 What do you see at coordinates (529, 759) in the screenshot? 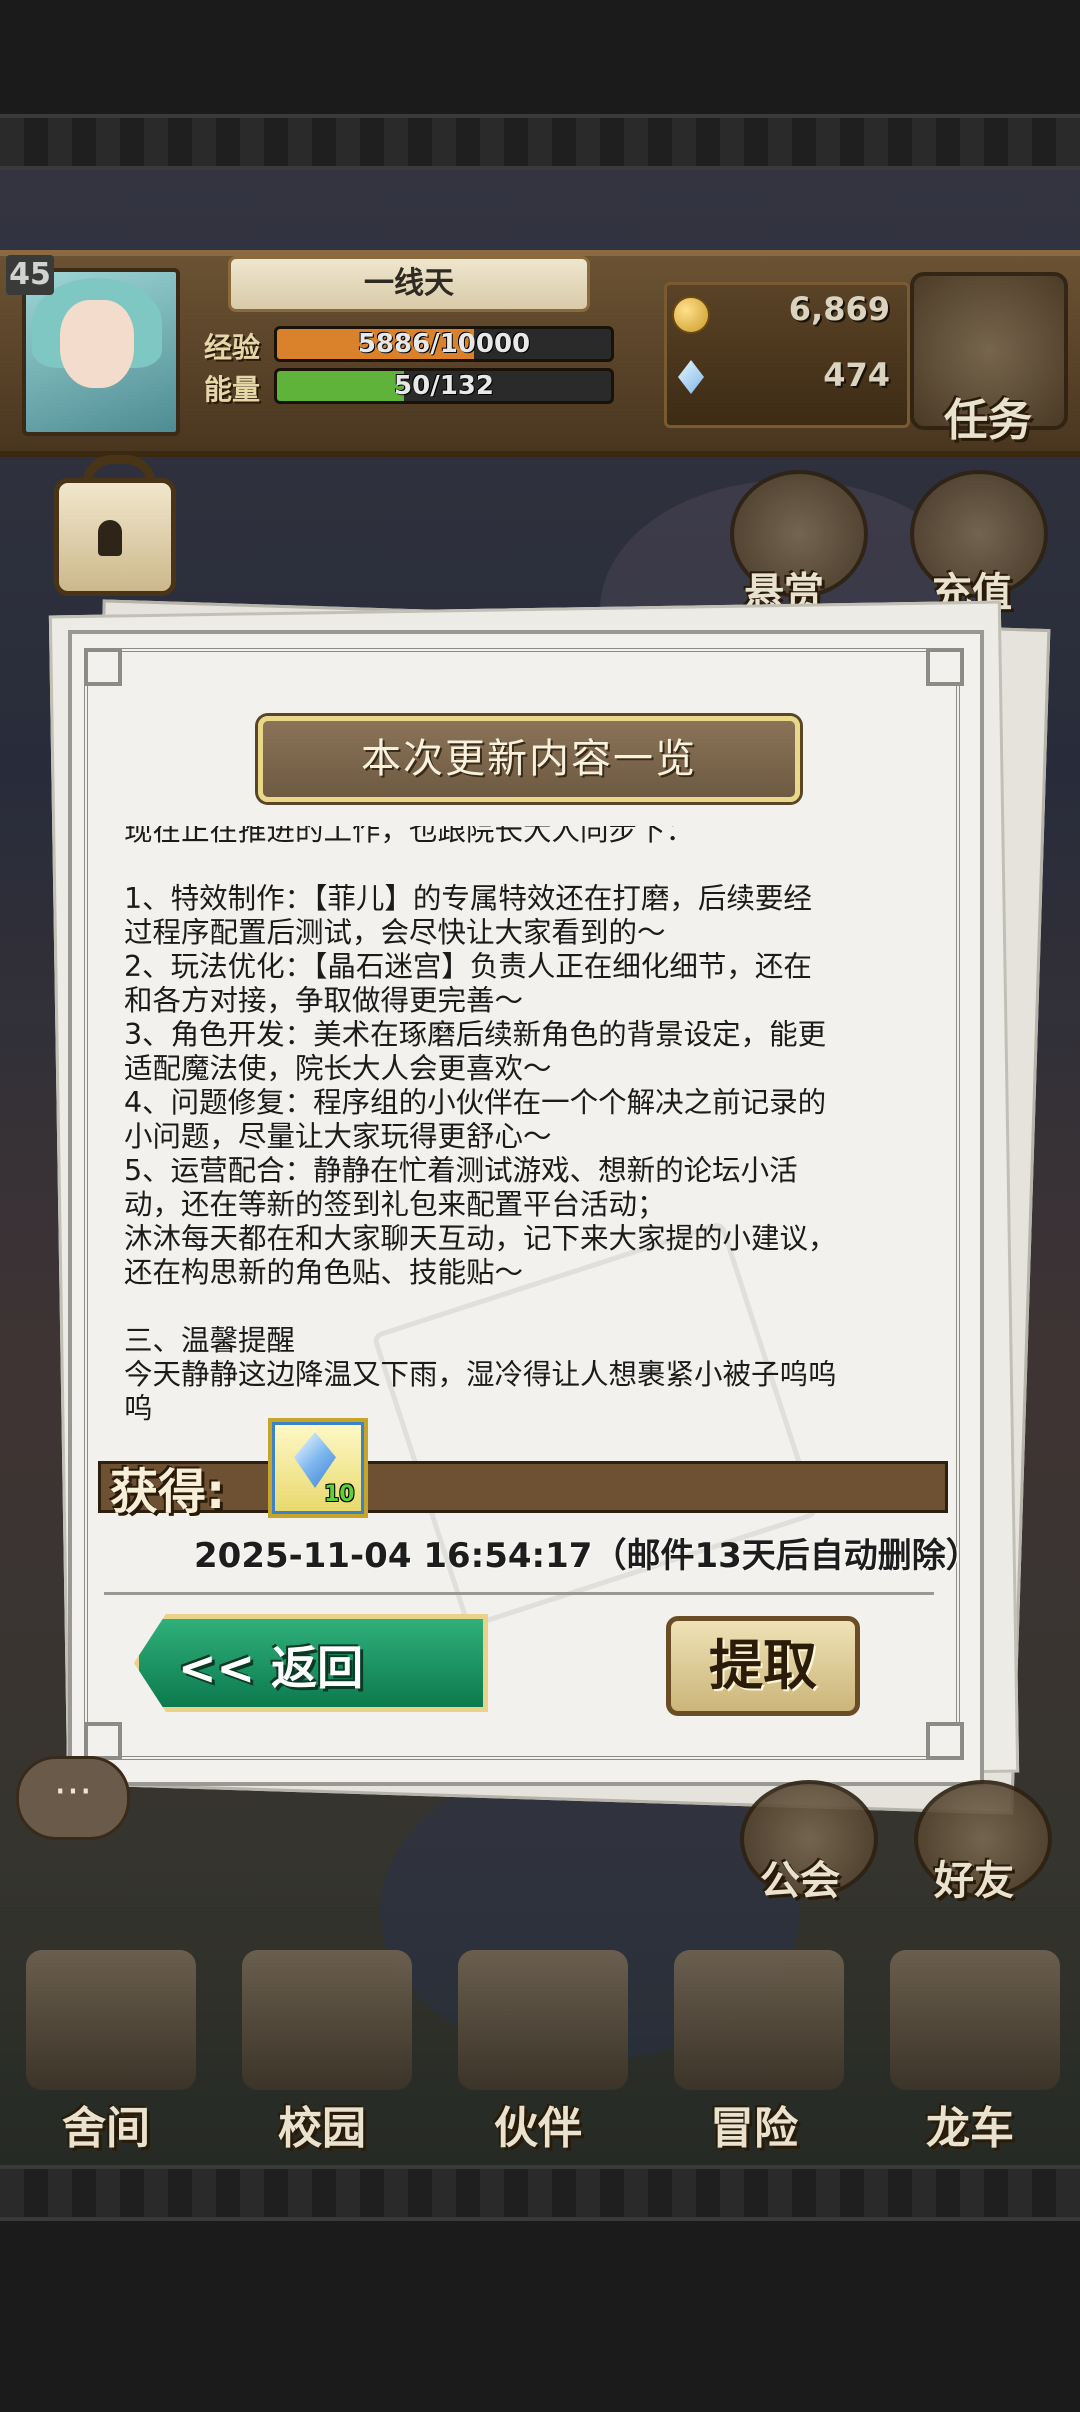
I see `mail-title: 本次更新内容一览` at bounding box center [529, 759].